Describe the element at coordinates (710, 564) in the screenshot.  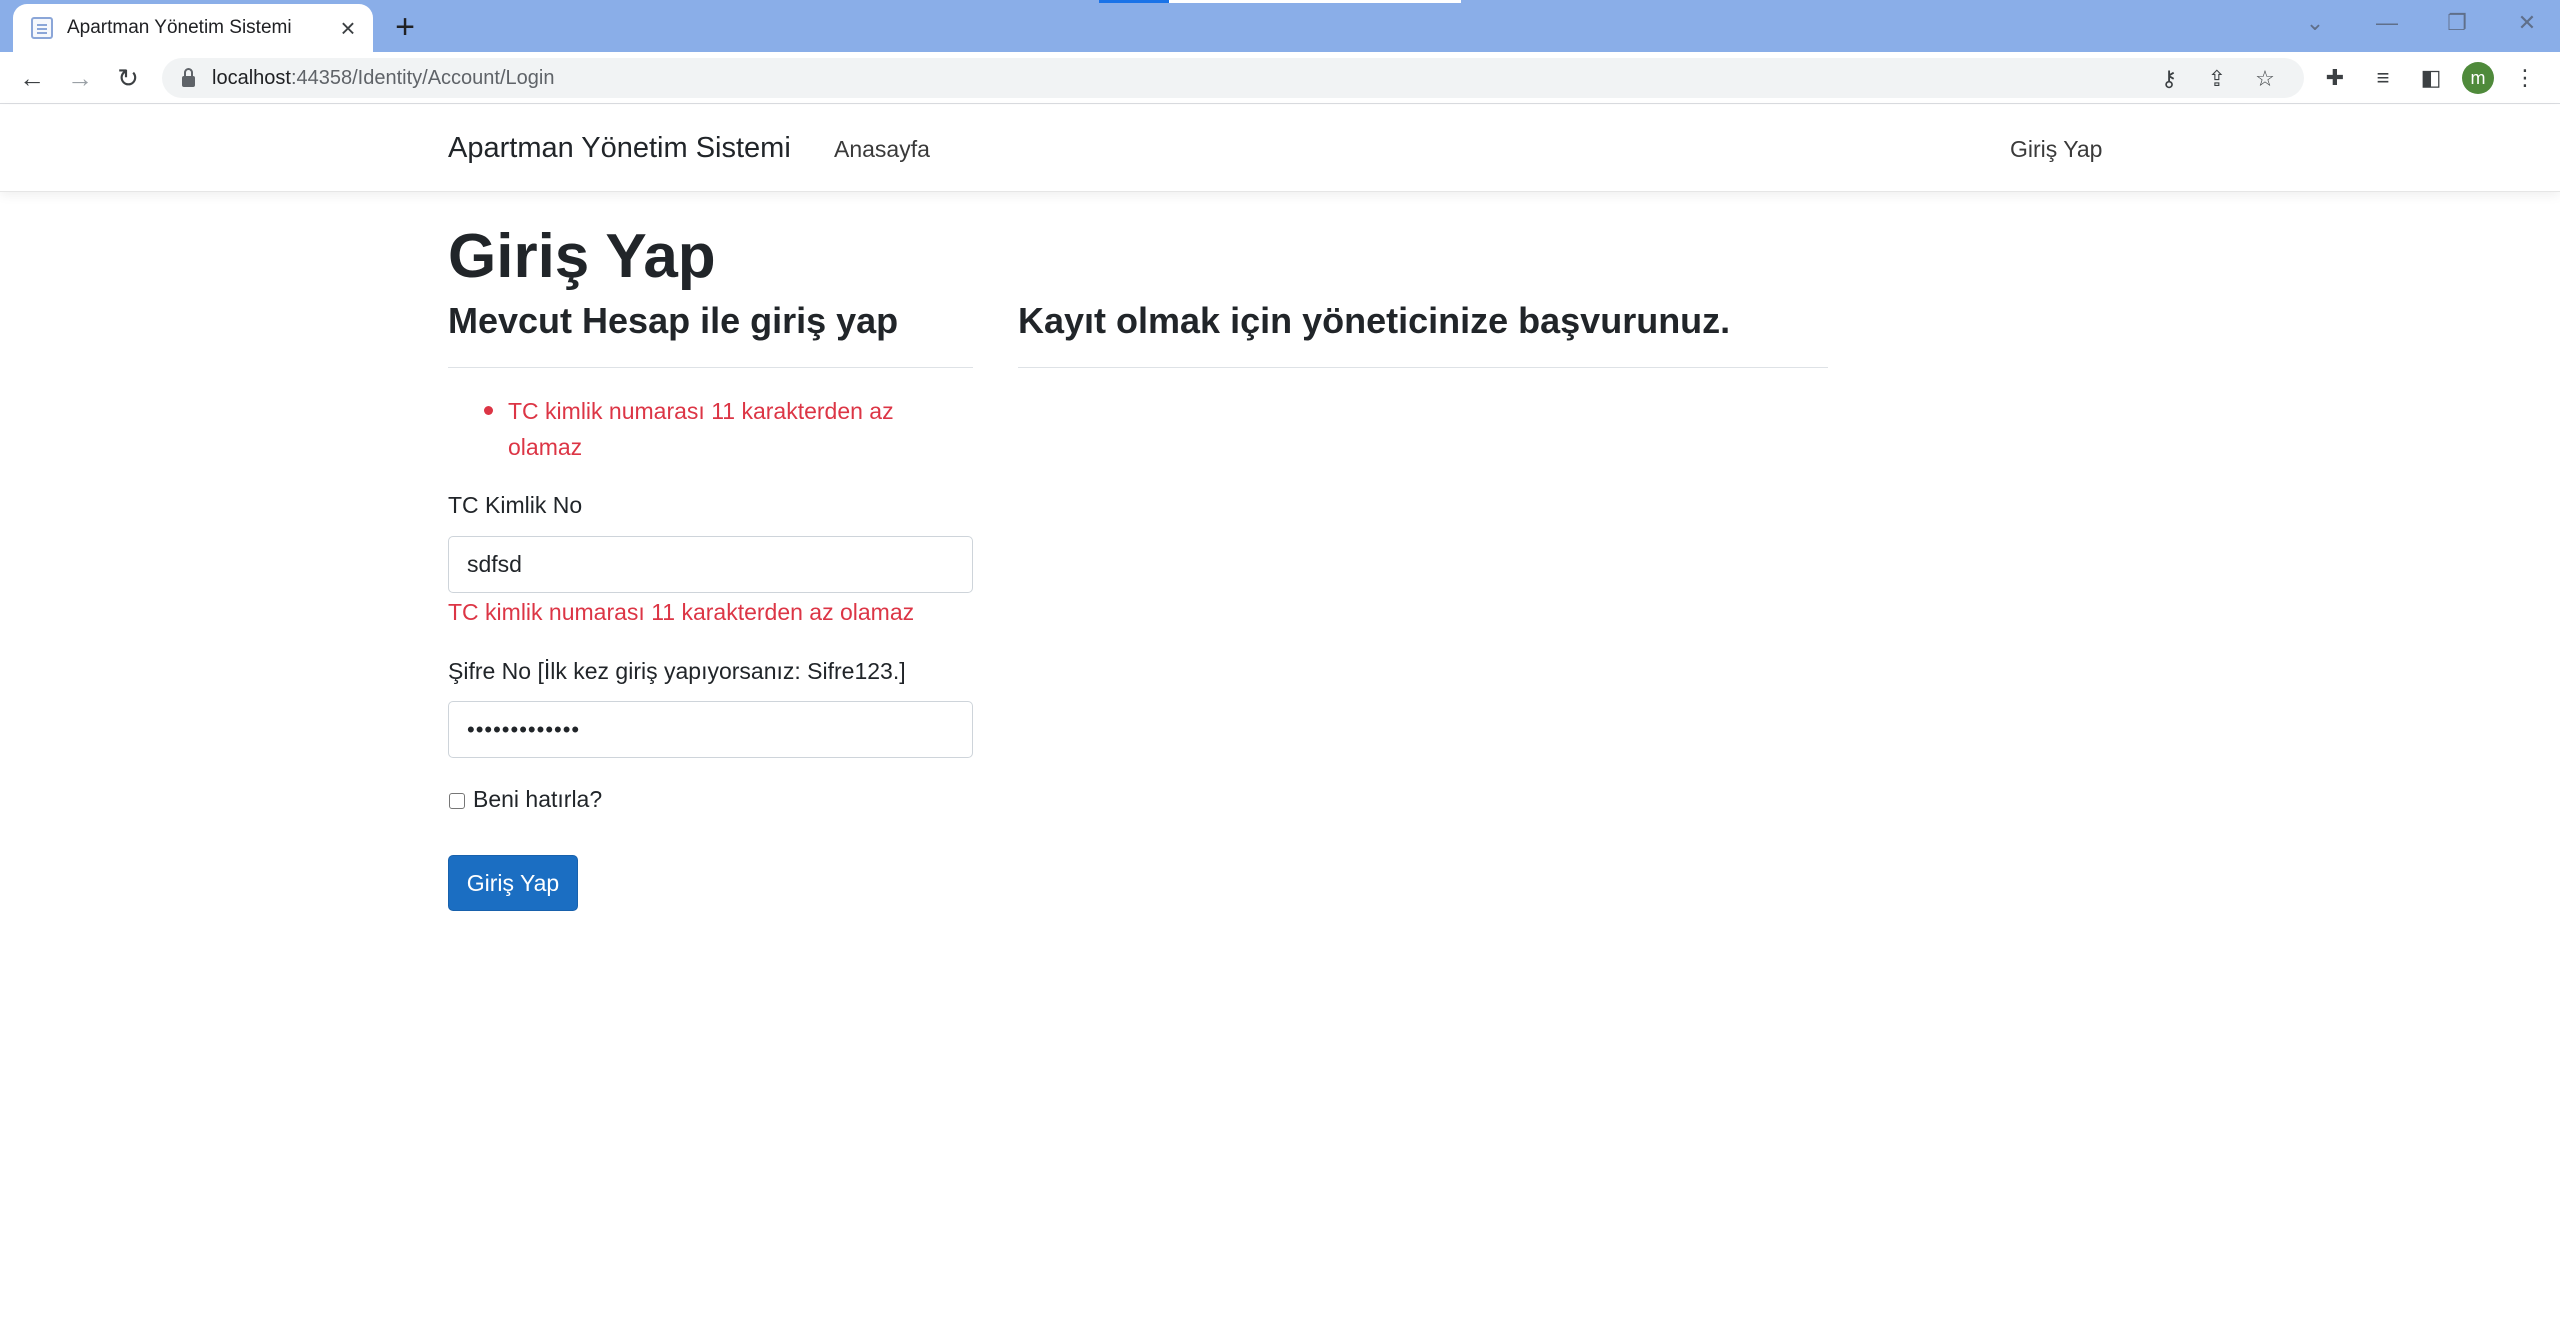
I see `tc-kimlik-input` at that location.